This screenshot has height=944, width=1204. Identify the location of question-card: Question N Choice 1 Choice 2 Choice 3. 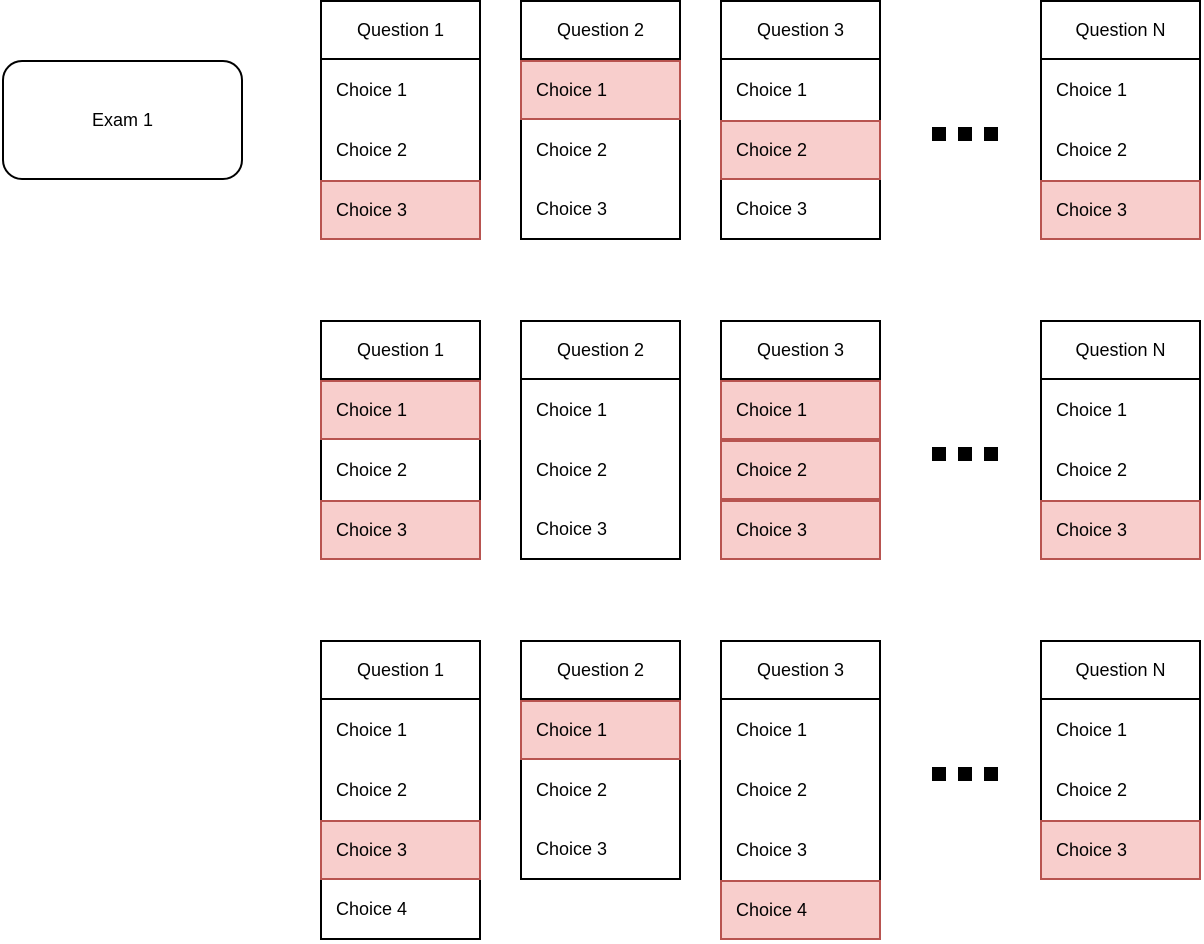
(1120, 760).